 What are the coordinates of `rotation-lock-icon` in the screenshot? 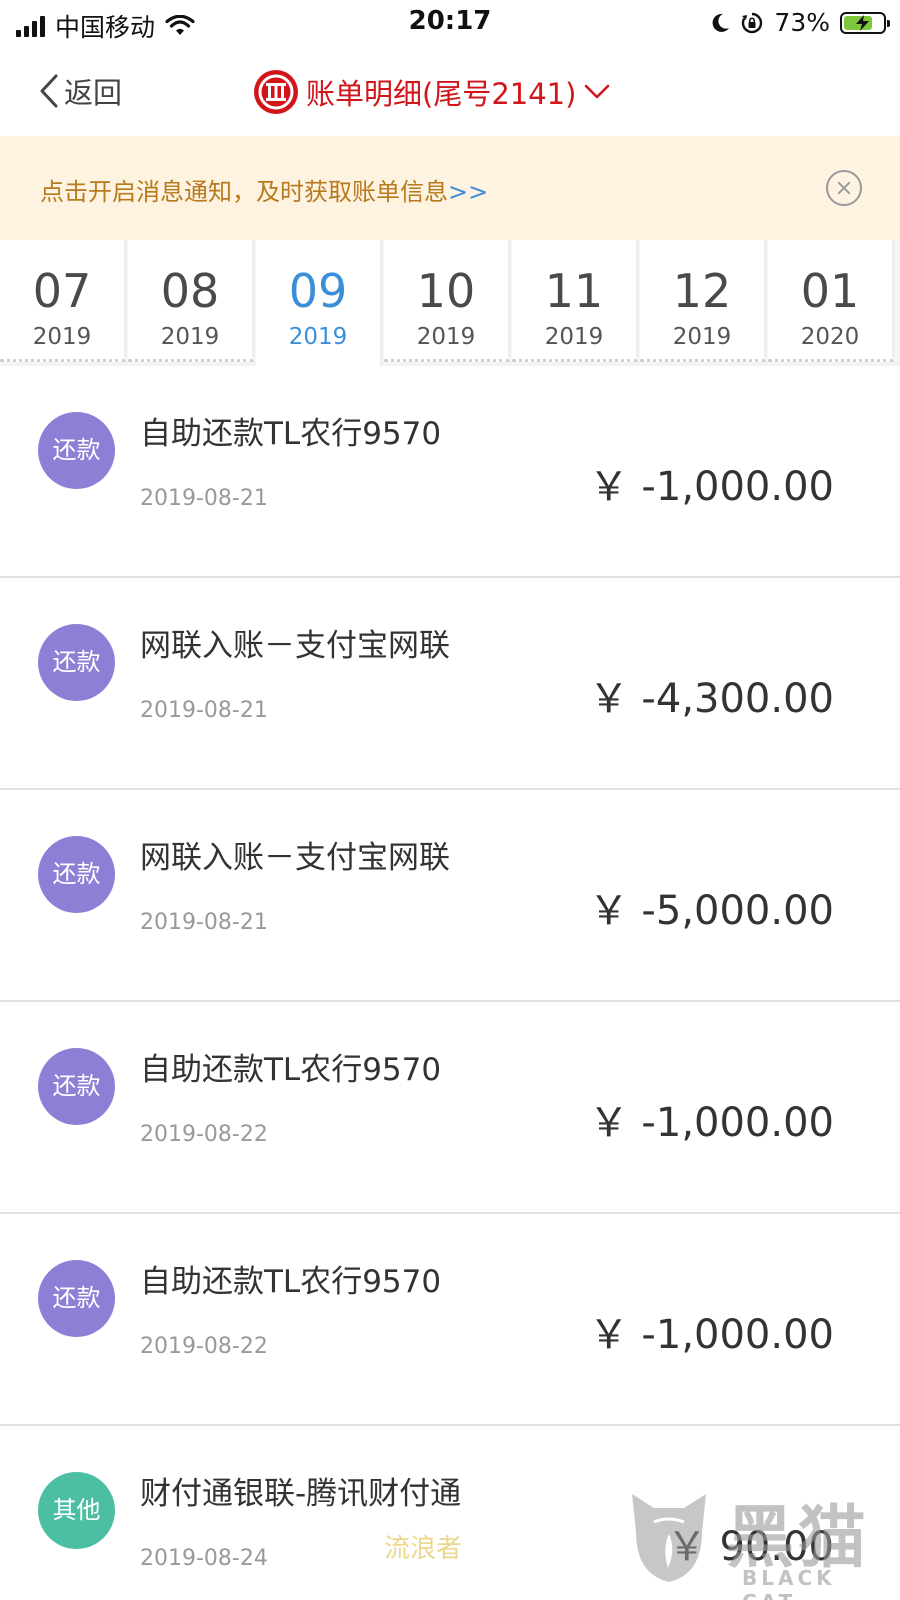 It's located at (752, 22).